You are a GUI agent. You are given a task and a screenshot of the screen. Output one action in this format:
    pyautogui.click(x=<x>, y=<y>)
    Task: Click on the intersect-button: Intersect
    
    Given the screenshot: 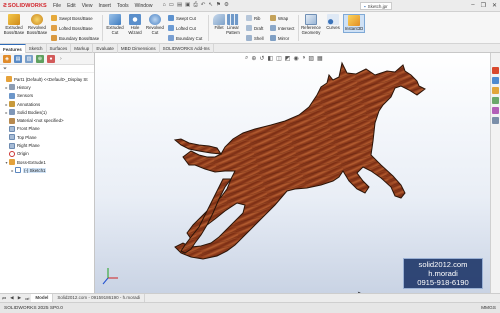 What is the action you would take?
    pyautogui.click(x=282, y=28)
    